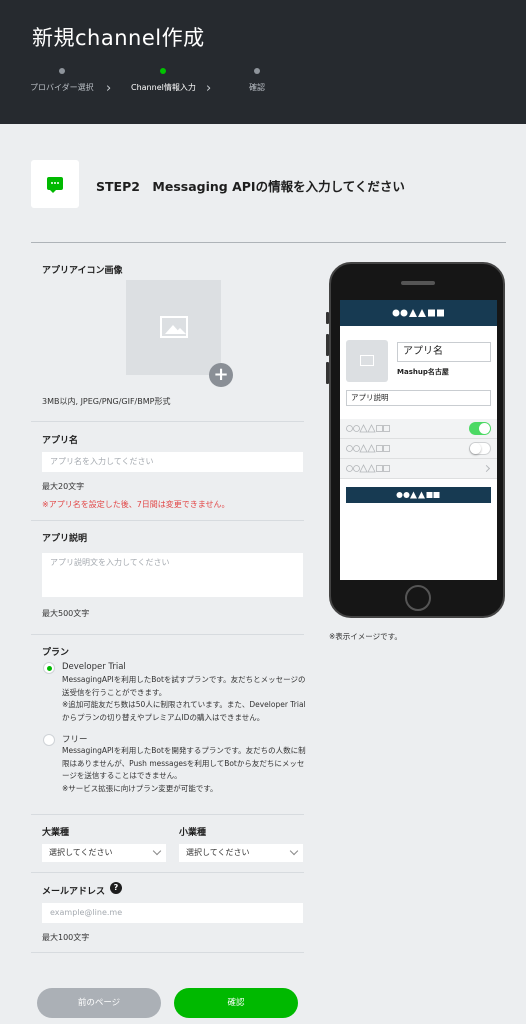  I want to click on preview-company: Mashup名古屋, so click(423, 372).